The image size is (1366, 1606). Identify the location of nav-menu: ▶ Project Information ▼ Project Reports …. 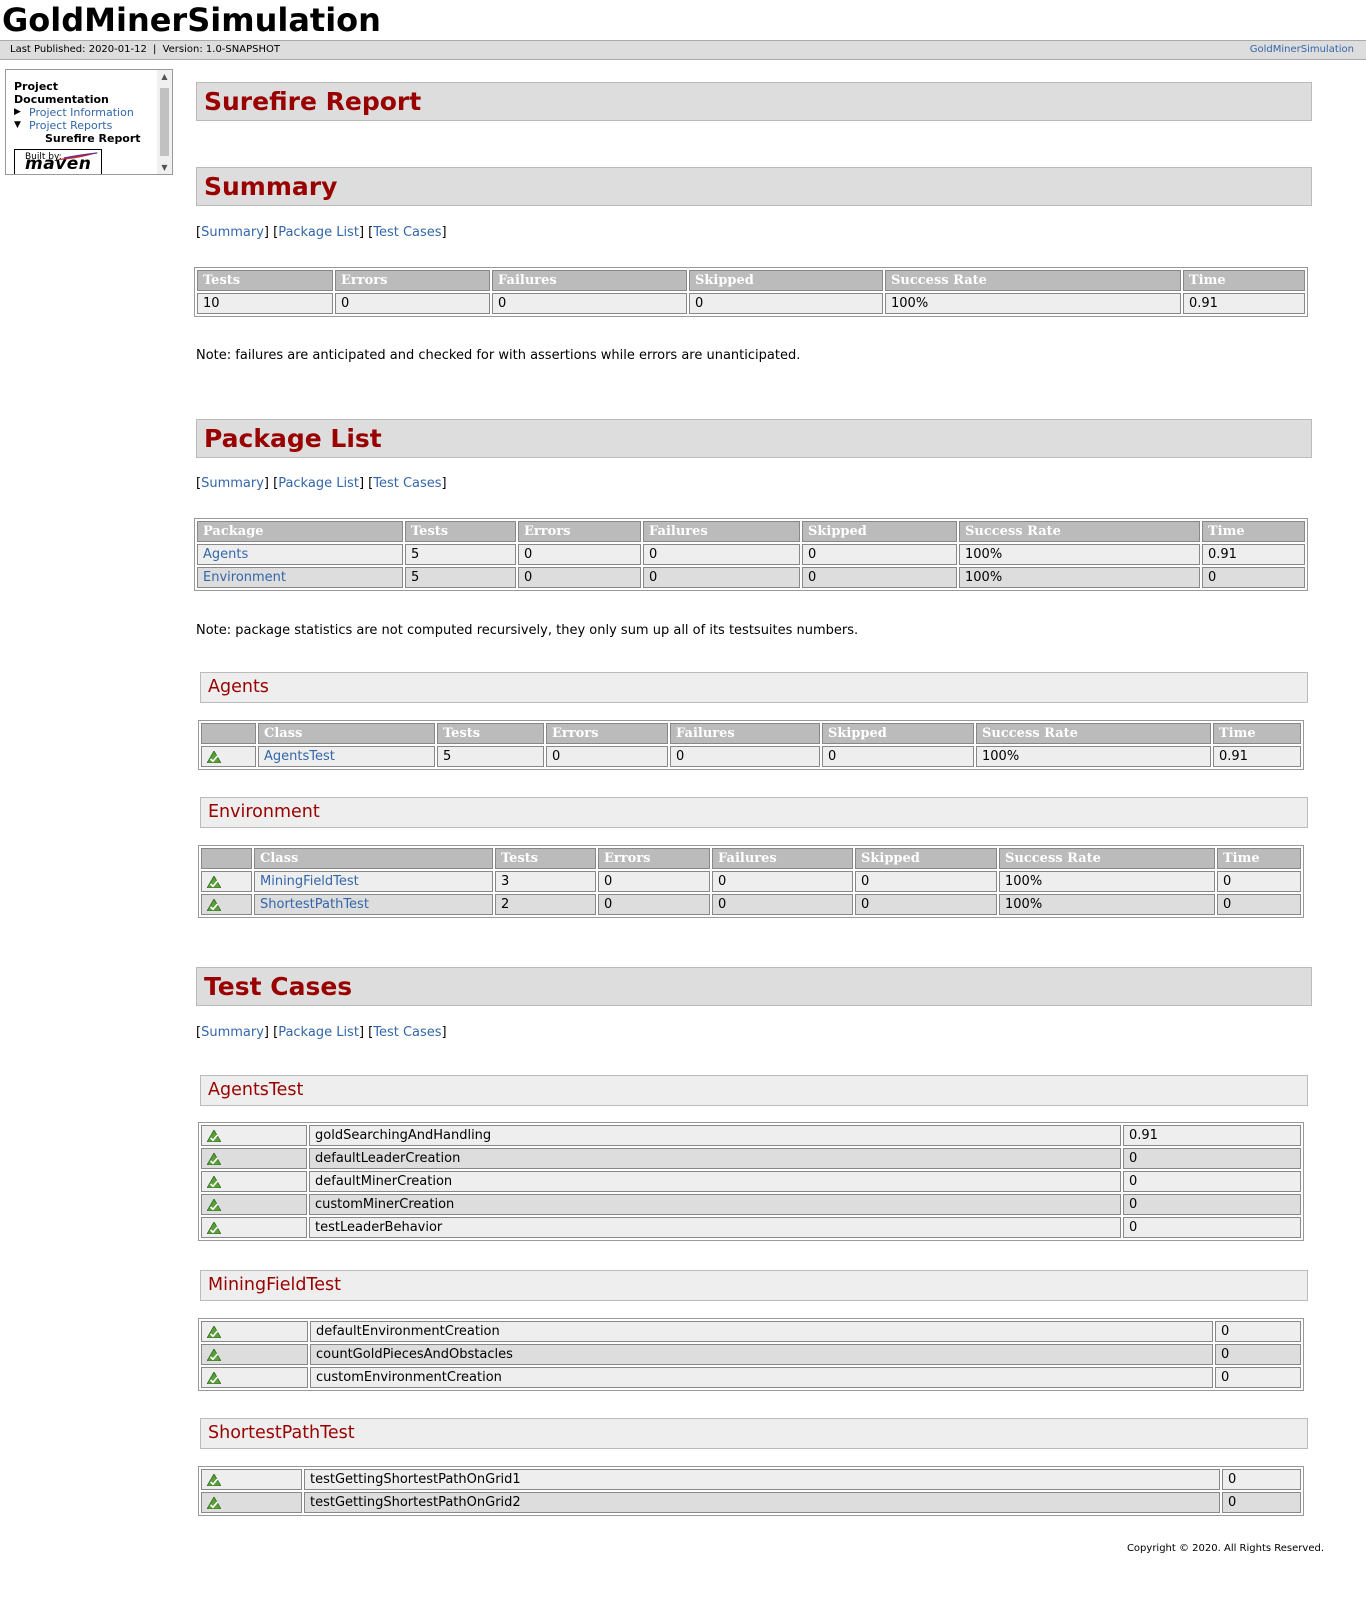
(84, 125).